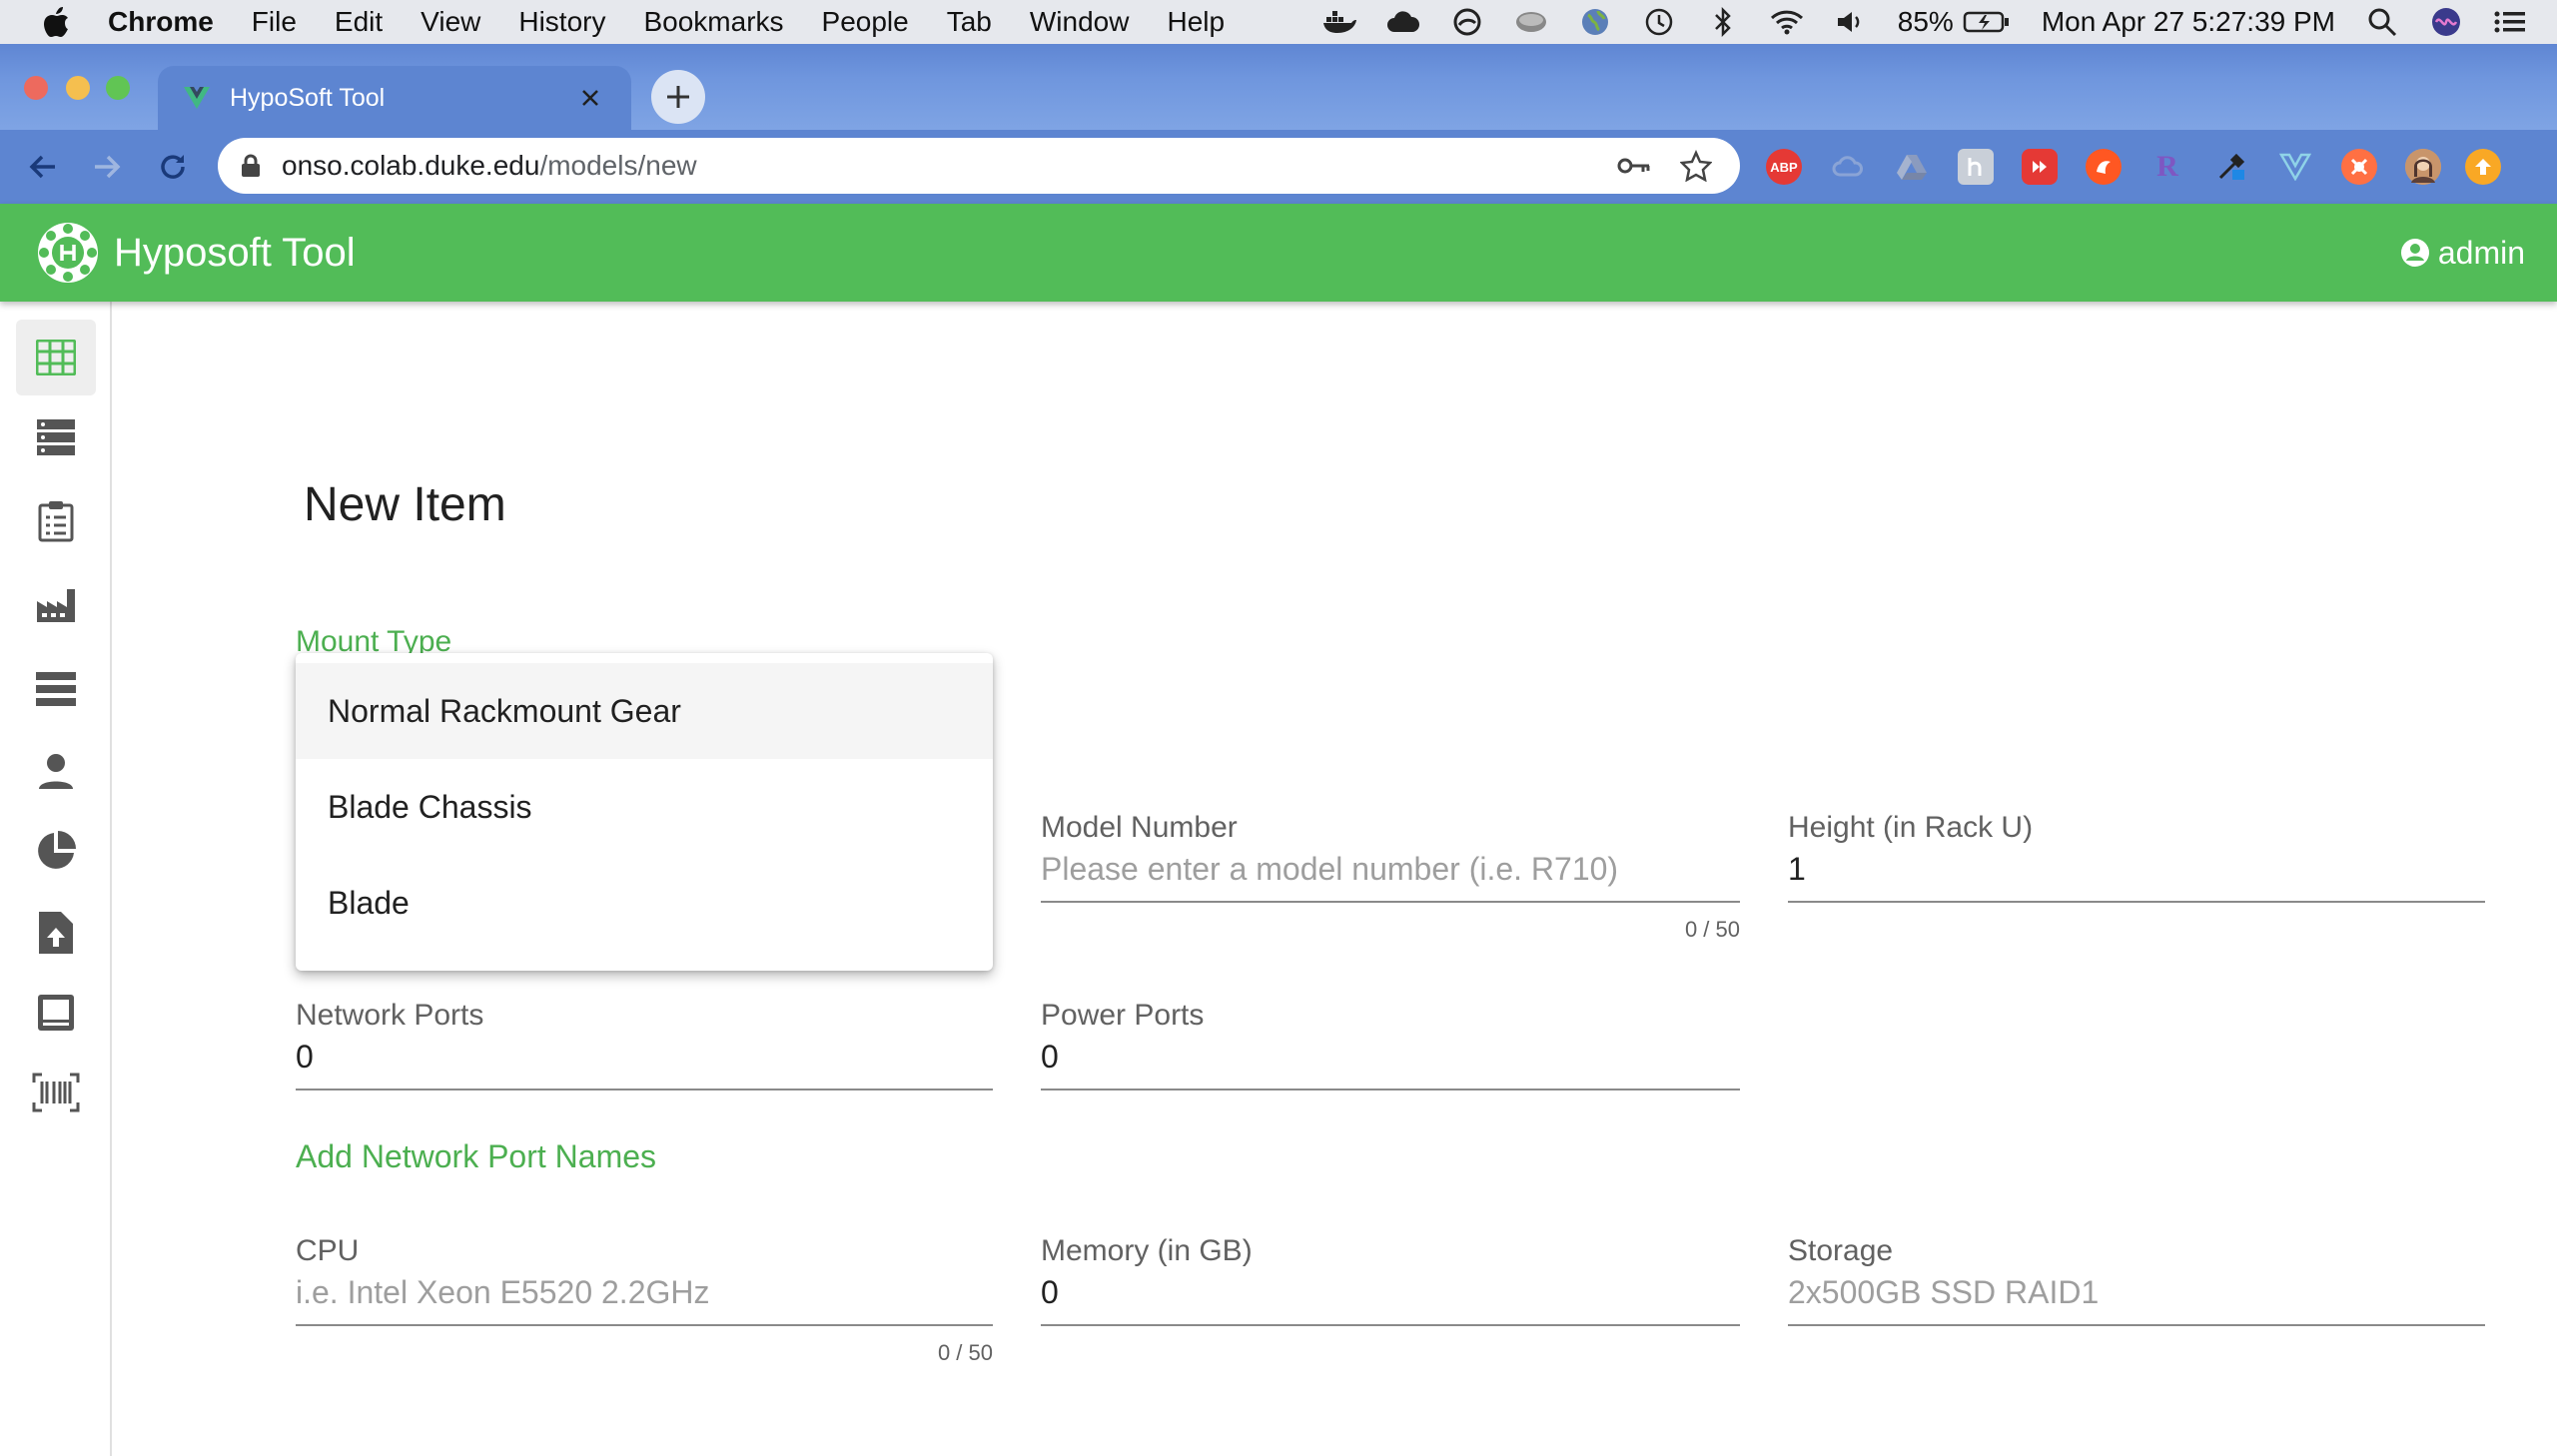  I want to click on rack-icon, so click(56, 689).